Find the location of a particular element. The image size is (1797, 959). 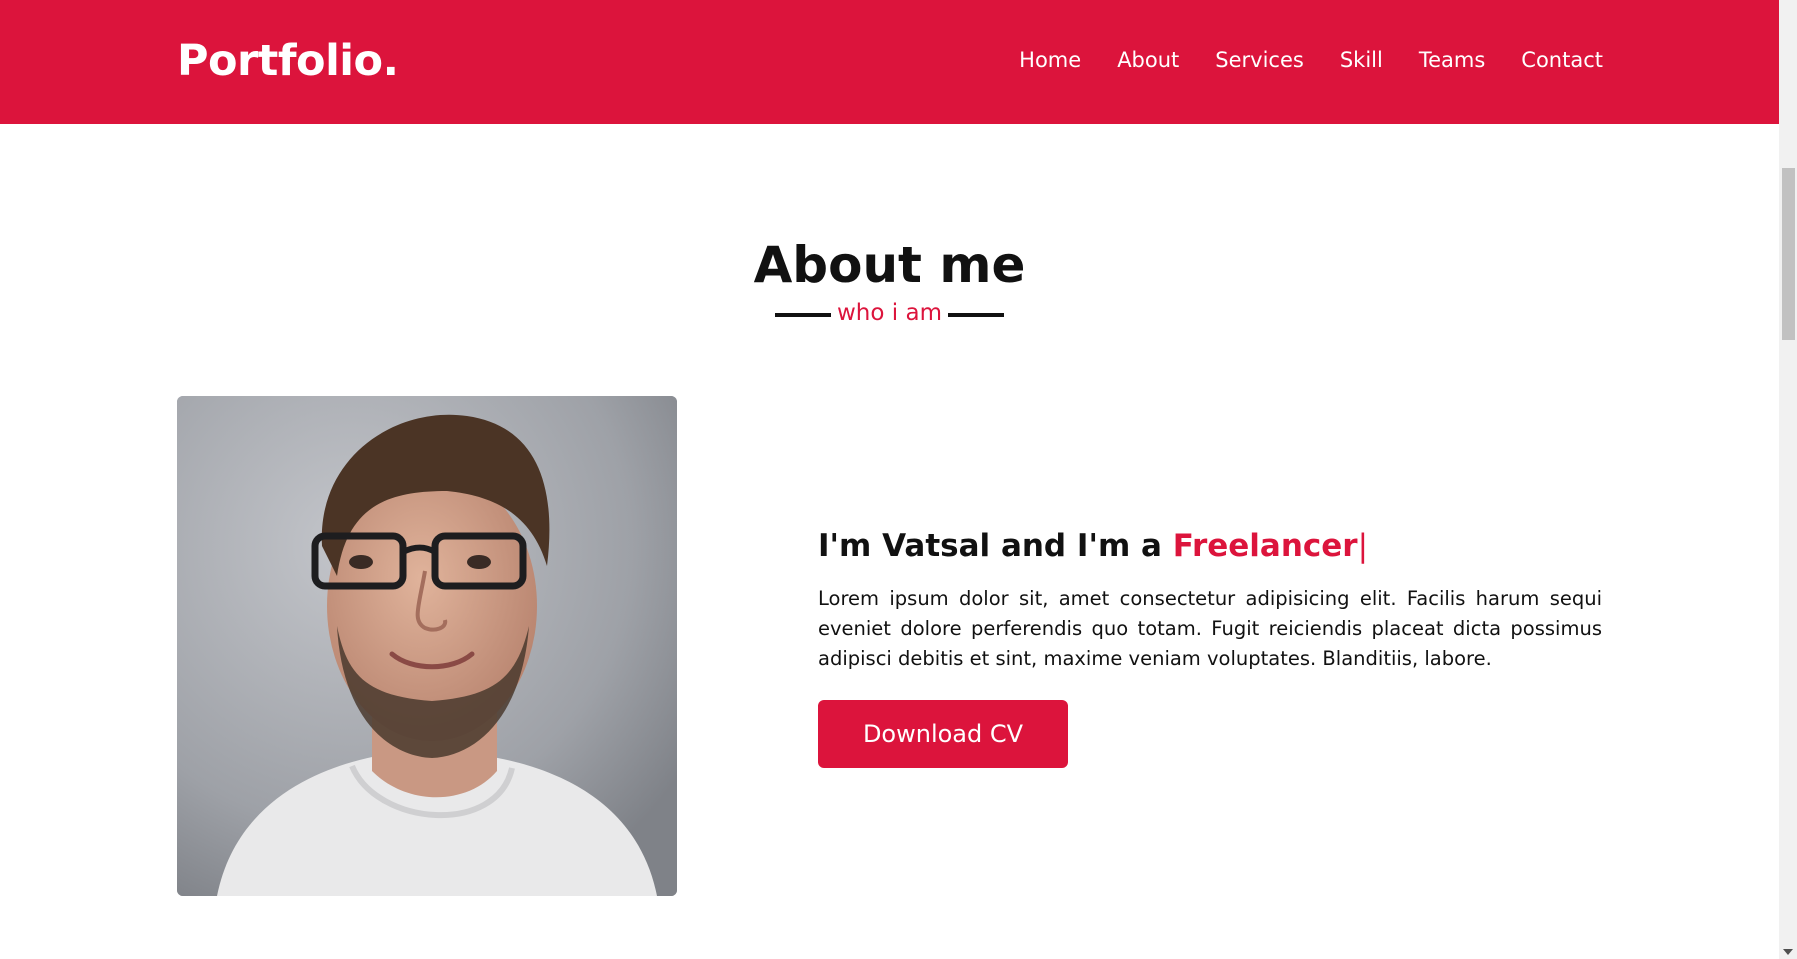

nav-link-home: Home is located at coordinates (1050, 60).